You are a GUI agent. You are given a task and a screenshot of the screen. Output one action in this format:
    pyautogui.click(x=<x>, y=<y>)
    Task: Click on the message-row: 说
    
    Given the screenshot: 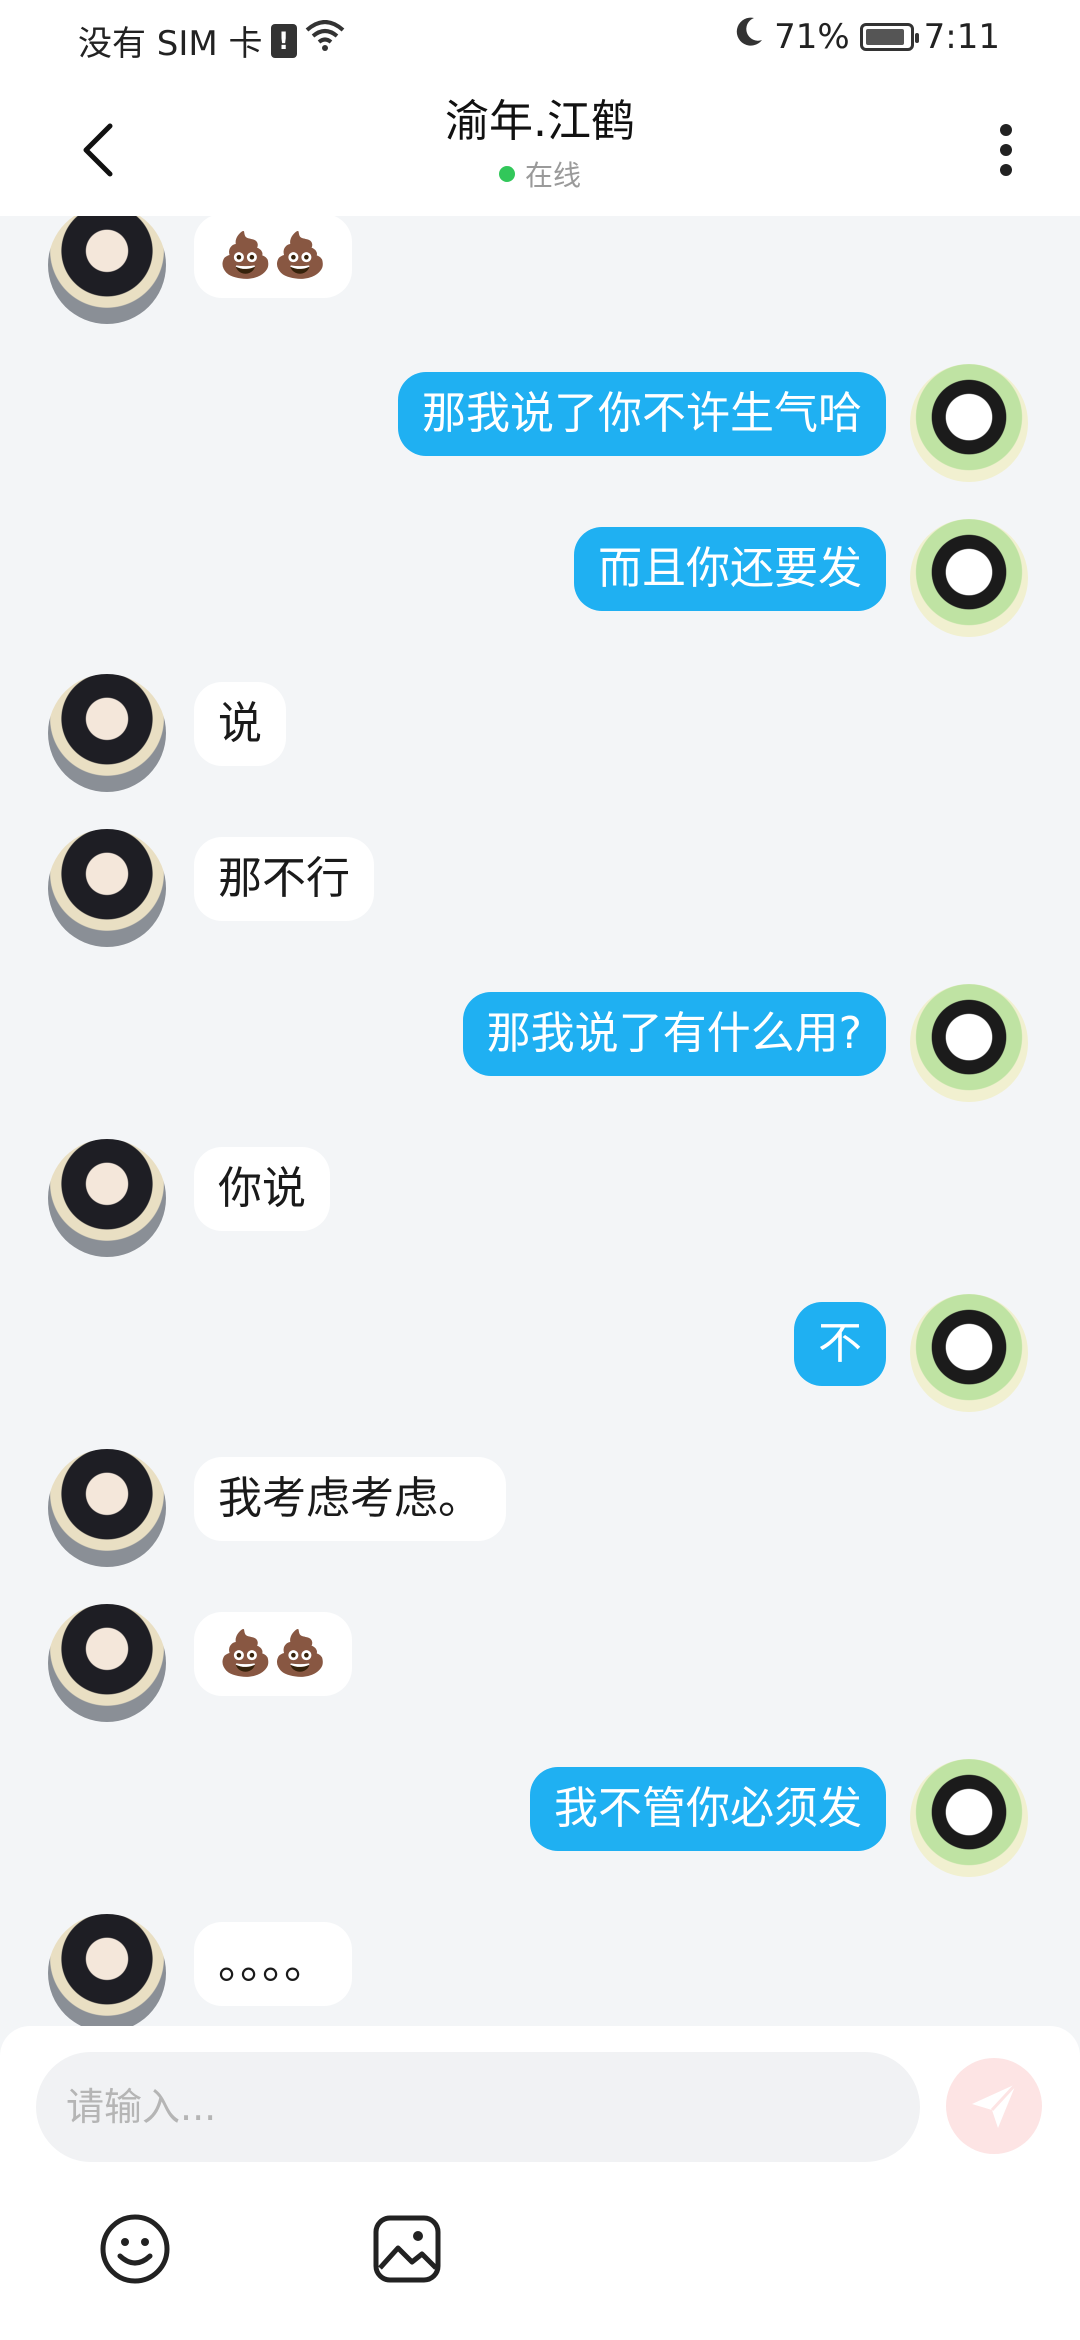 What is the action you would take?
    pyautogui.click(x=540, y=744)
    